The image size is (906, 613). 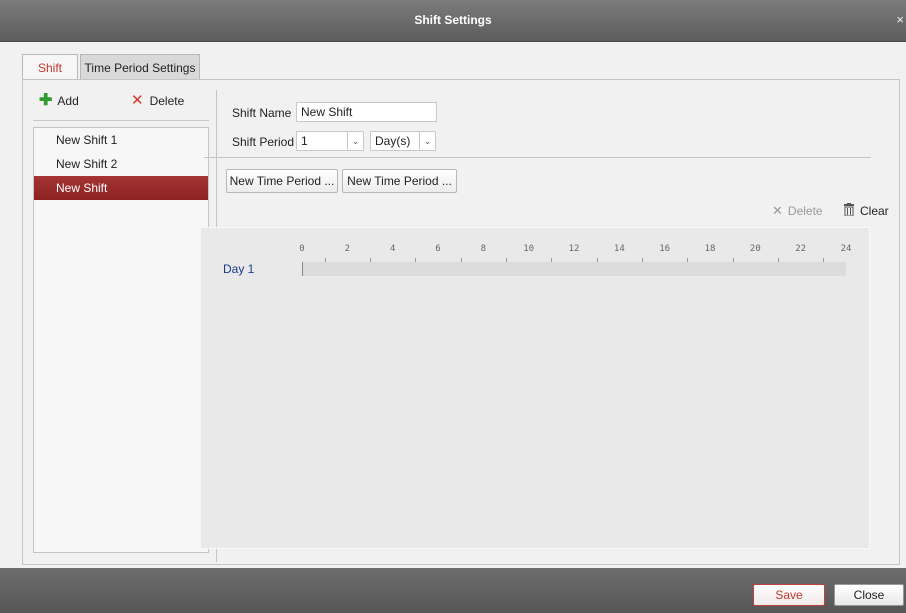 I want to click on day-label: Day 1, so click(x=239, y=269).